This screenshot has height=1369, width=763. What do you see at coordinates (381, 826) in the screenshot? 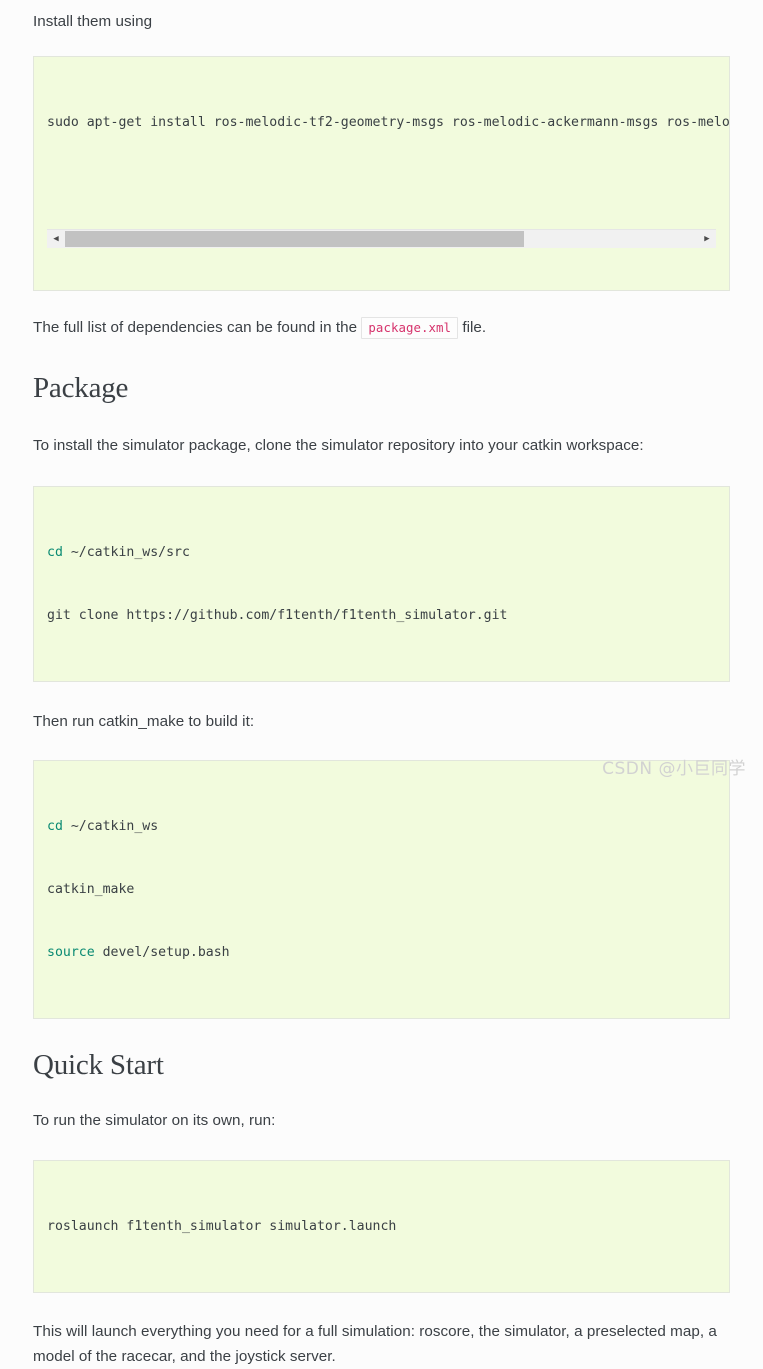
I see `code-line-cd-ws: cd ~/catkin_ws` at bounding box center [381, 826].